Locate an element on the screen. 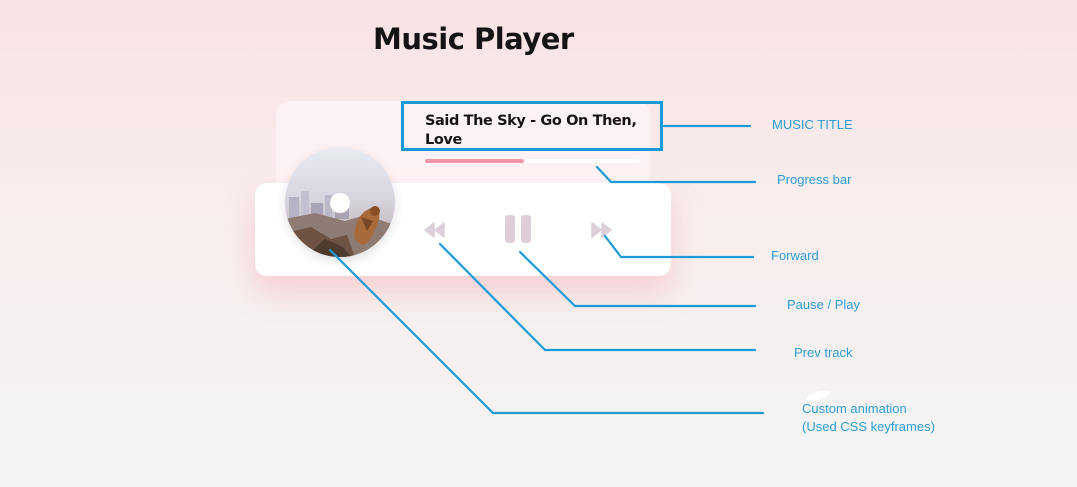 The image size is (1077, 487). forward-leader is located at coordinates (679, 246).